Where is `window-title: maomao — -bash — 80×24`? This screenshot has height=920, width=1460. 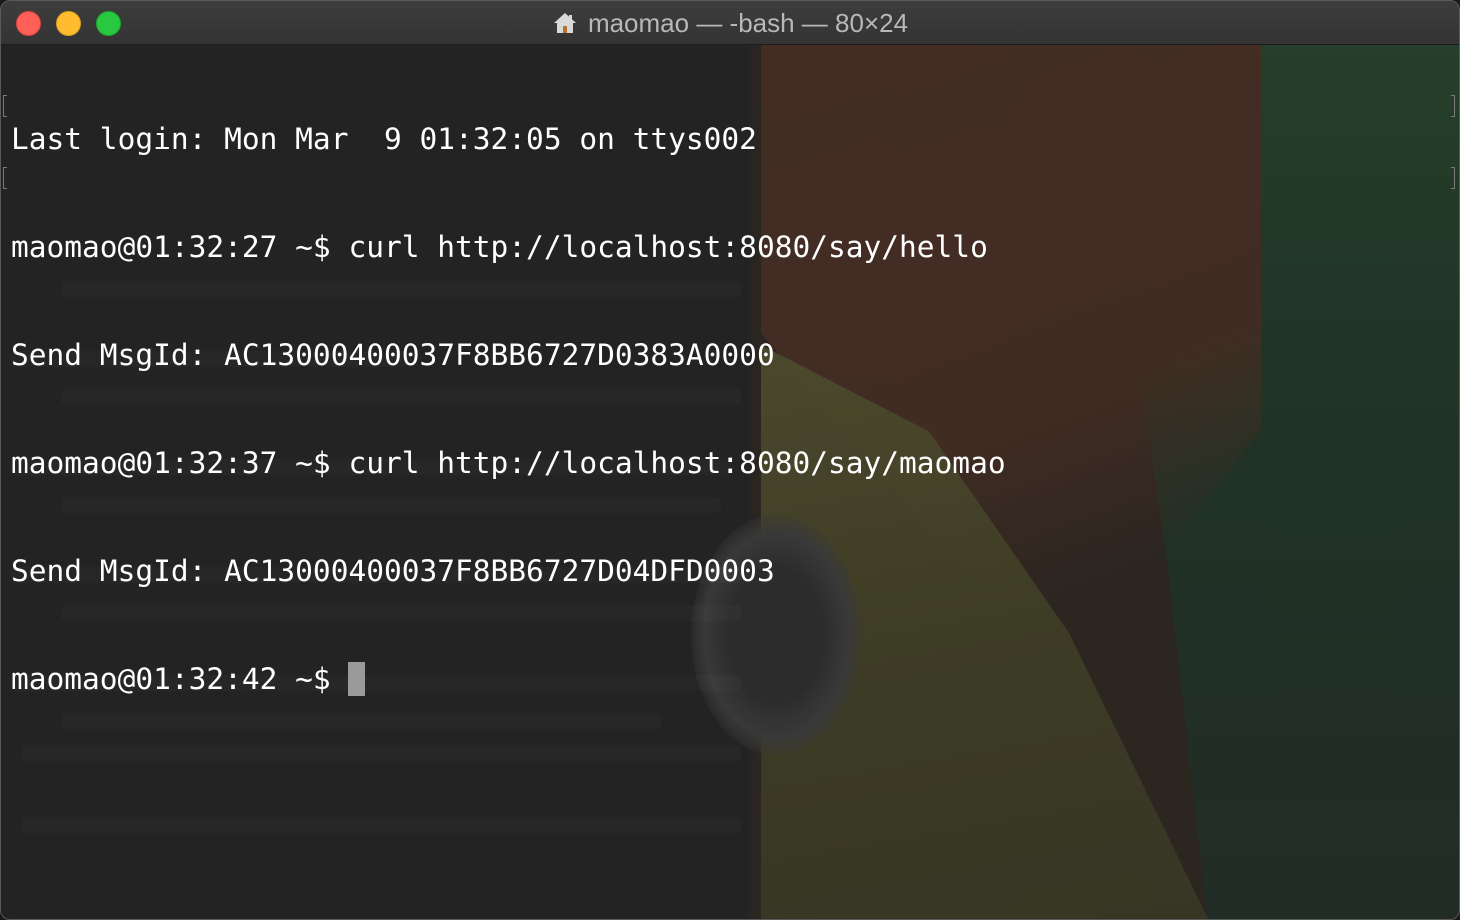 window-title: maomao — -bash — 80×24 is located at coordinates (748, 22).